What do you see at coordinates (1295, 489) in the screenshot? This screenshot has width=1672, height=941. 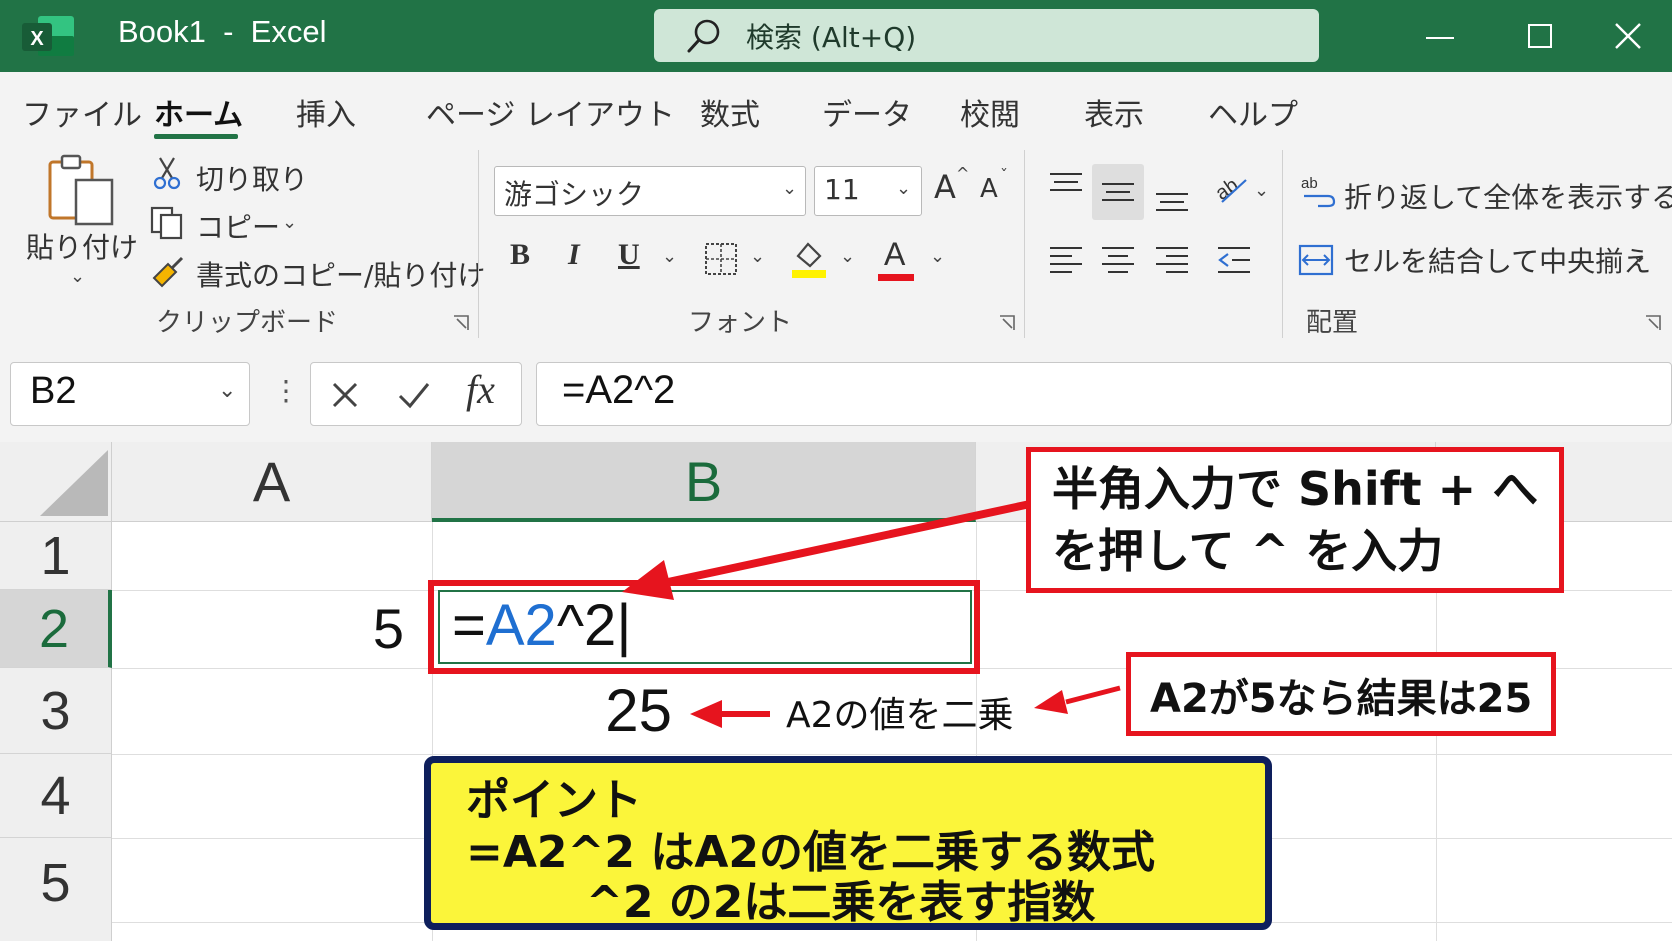 I see `callout-shift-caret-line1: 半角入力で Shift + へ` at bounding box center [1295, 489].